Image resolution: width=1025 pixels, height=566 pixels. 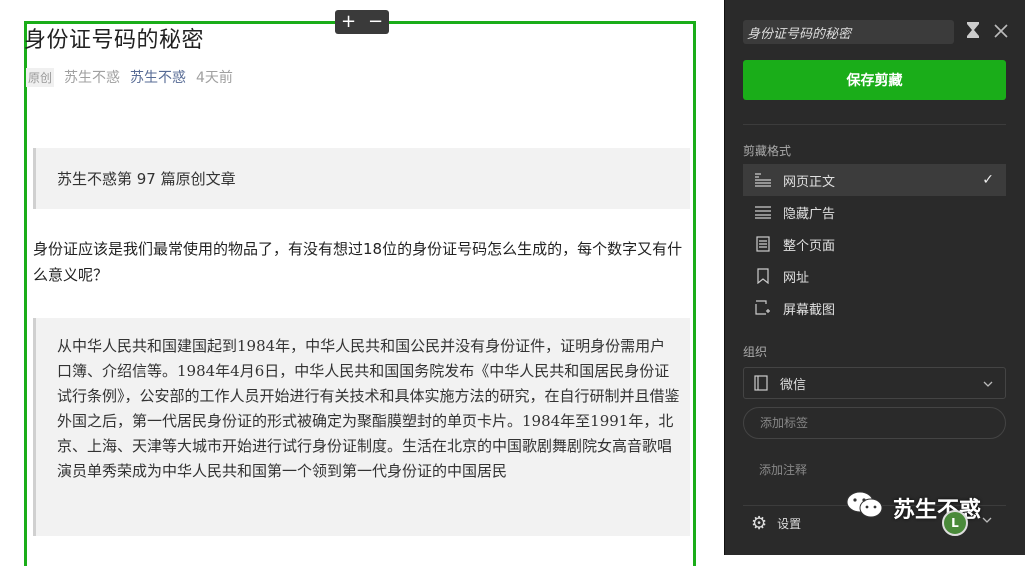 What do you see at coordinates (763, 212) in the screenshot?
I see `lines-icon` at bounding box center [763, 212].